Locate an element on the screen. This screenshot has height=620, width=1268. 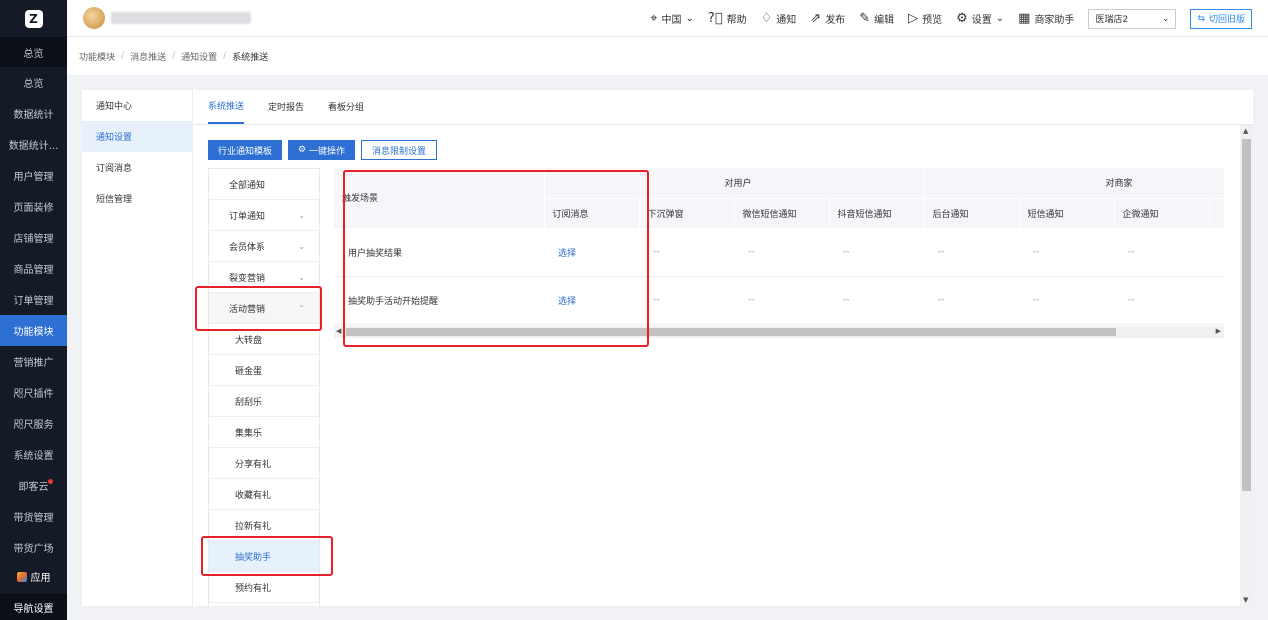
category-item: 大转盘 is located at coordinates (264, 339).